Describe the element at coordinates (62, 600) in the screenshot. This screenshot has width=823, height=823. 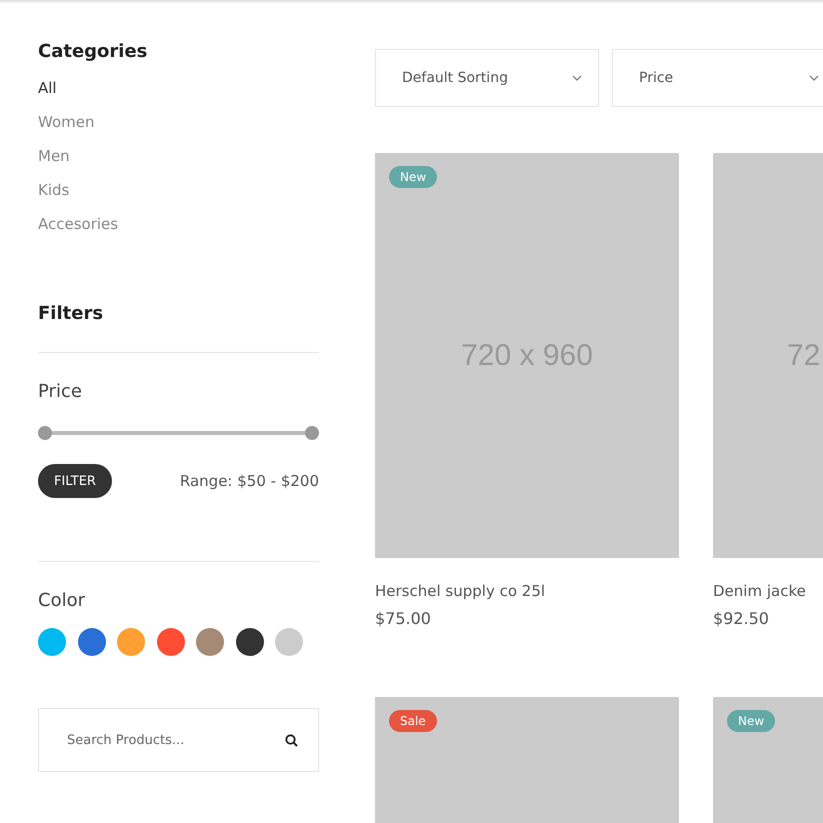
I see `color-heading: Color` at that location.